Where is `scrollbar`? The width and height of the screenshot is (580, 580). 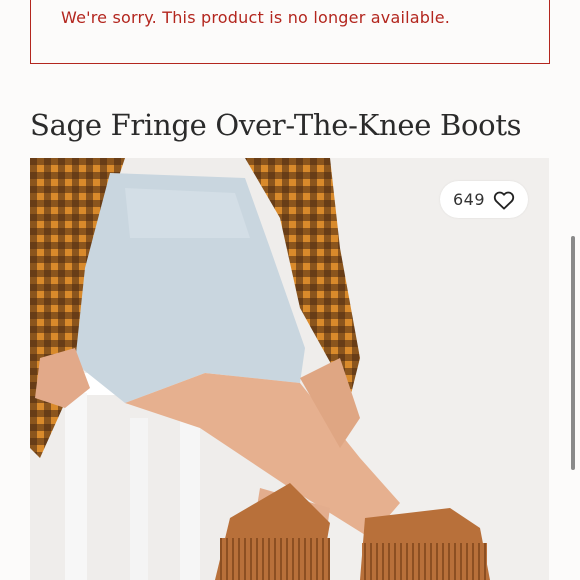 scrollbar is located at coordinates (573, 353).